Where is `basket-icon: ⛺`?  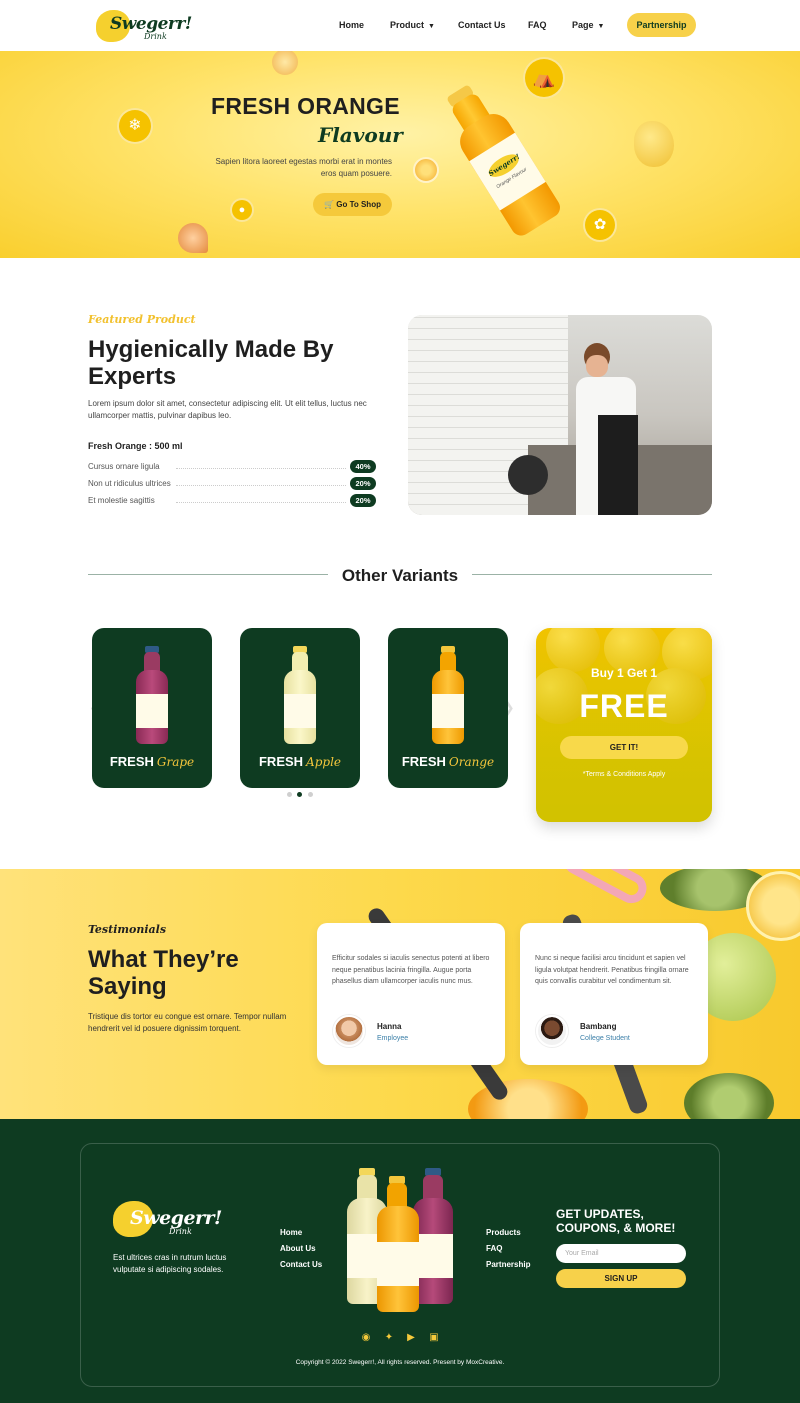
basket-icon: ⛺ is located at coordinates (544, 78).